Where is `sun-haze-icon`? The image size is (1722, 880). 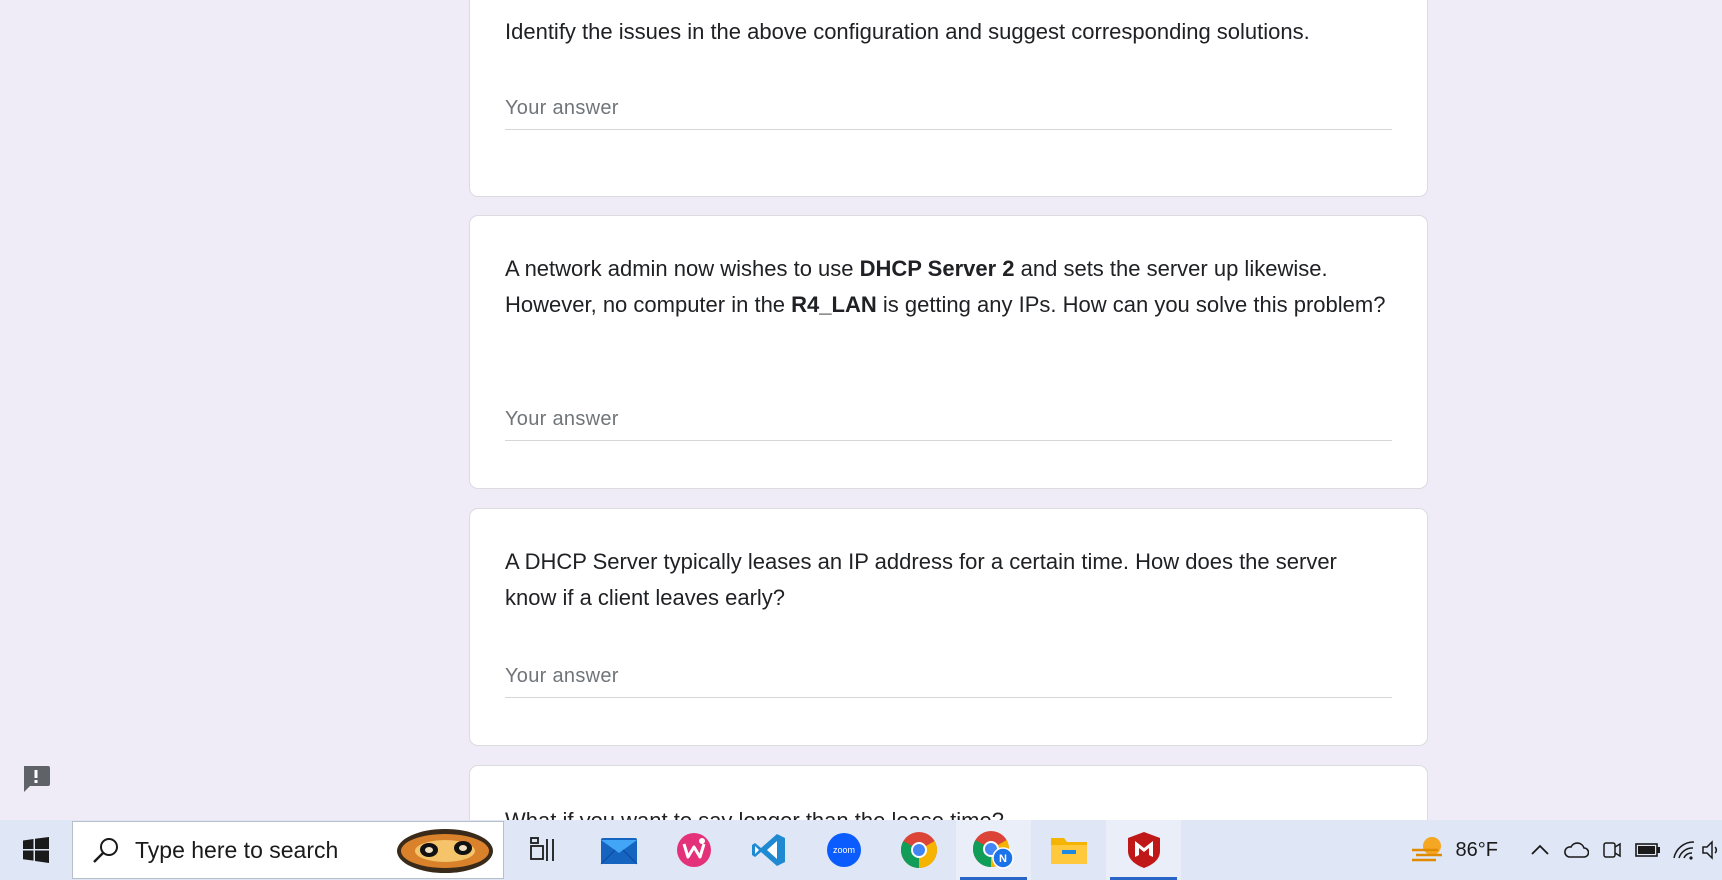
sun-haze-icon is located at coordinates (1426, 849).